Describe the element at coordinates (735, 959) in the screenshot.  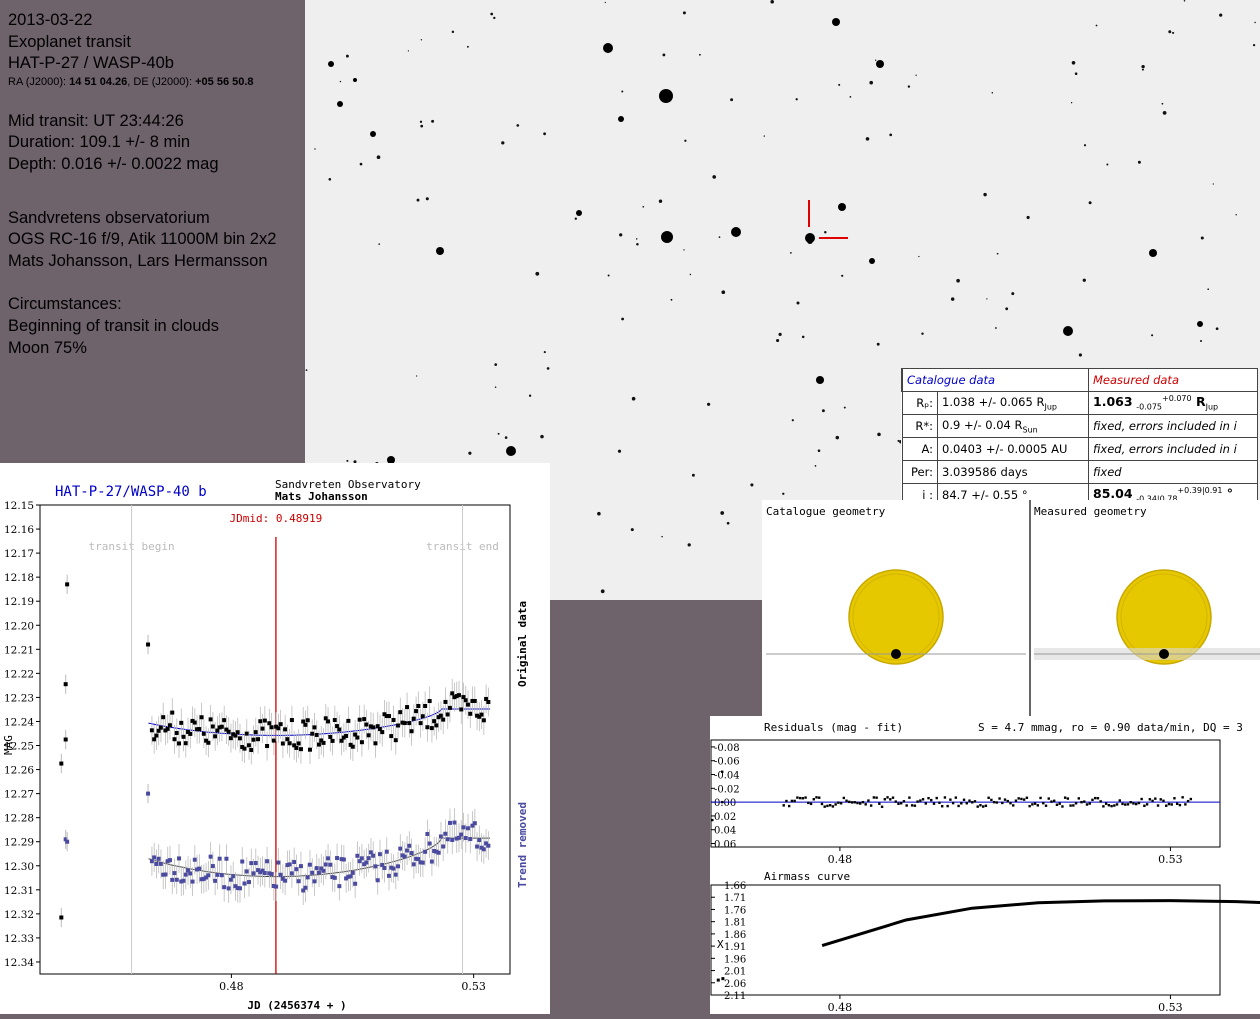
I see `y-tick-label: 1.96` at that location.